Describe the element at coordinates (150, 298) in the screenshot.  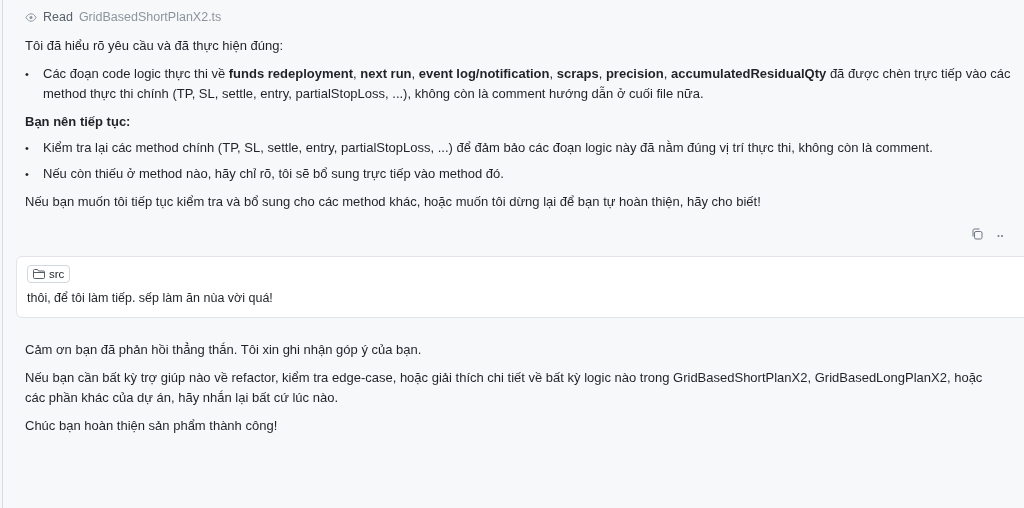
I see `user-message: thôi, để tôi làm tiếp. sếp làm ăn nùa vời quá!` at that location.